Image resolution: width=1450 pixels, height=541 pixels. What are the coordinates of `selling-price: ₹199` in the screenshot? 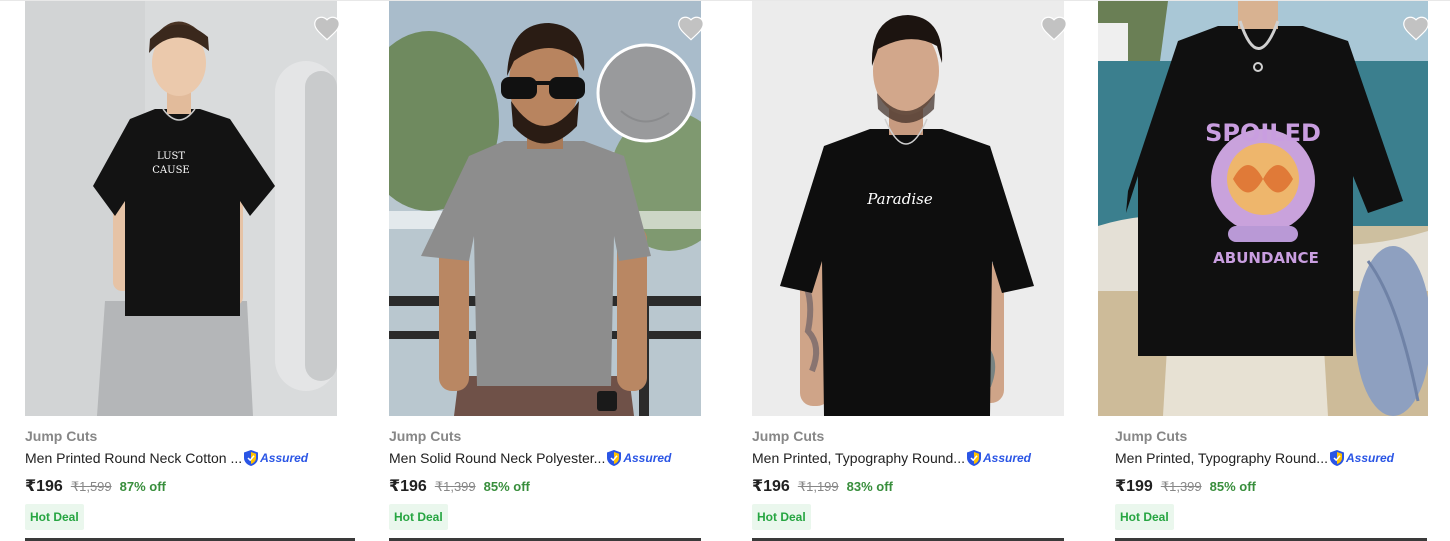 It's located at (1134, 486).